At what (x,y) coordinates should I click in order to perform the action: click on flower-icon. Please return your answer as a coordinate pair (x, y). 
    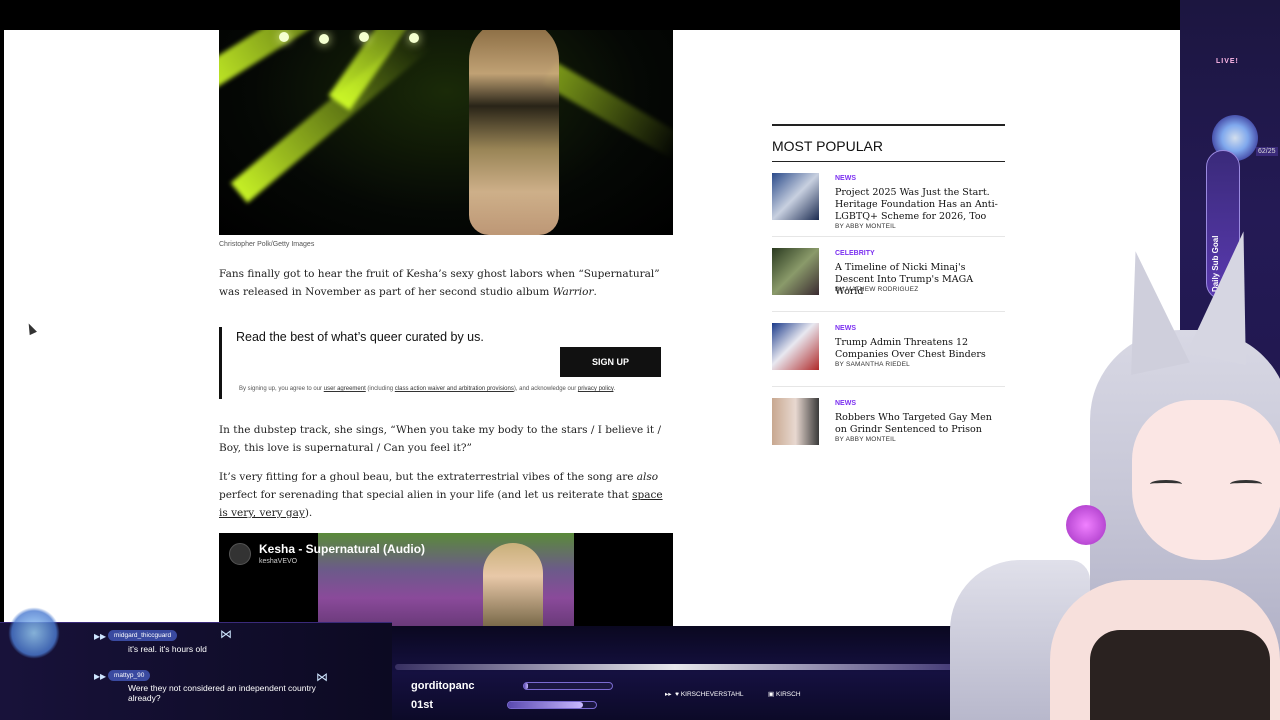
    Looking at the image, I should click on (1086, 525).